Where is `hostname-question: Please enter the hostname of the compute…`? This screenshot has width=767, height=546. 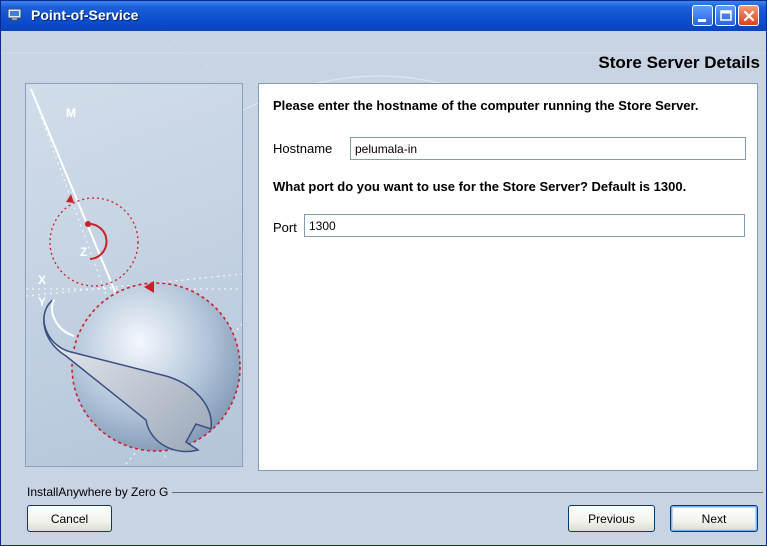
hostname-question: Please enter the hostname of the compute… is located at coordinates (486, 105).